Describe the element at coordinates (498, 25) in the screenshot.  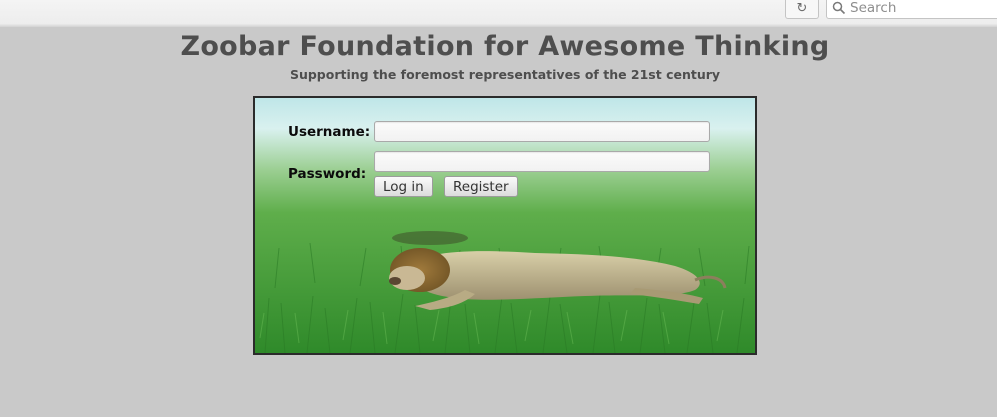
I see `toolbar-divider` at that location.